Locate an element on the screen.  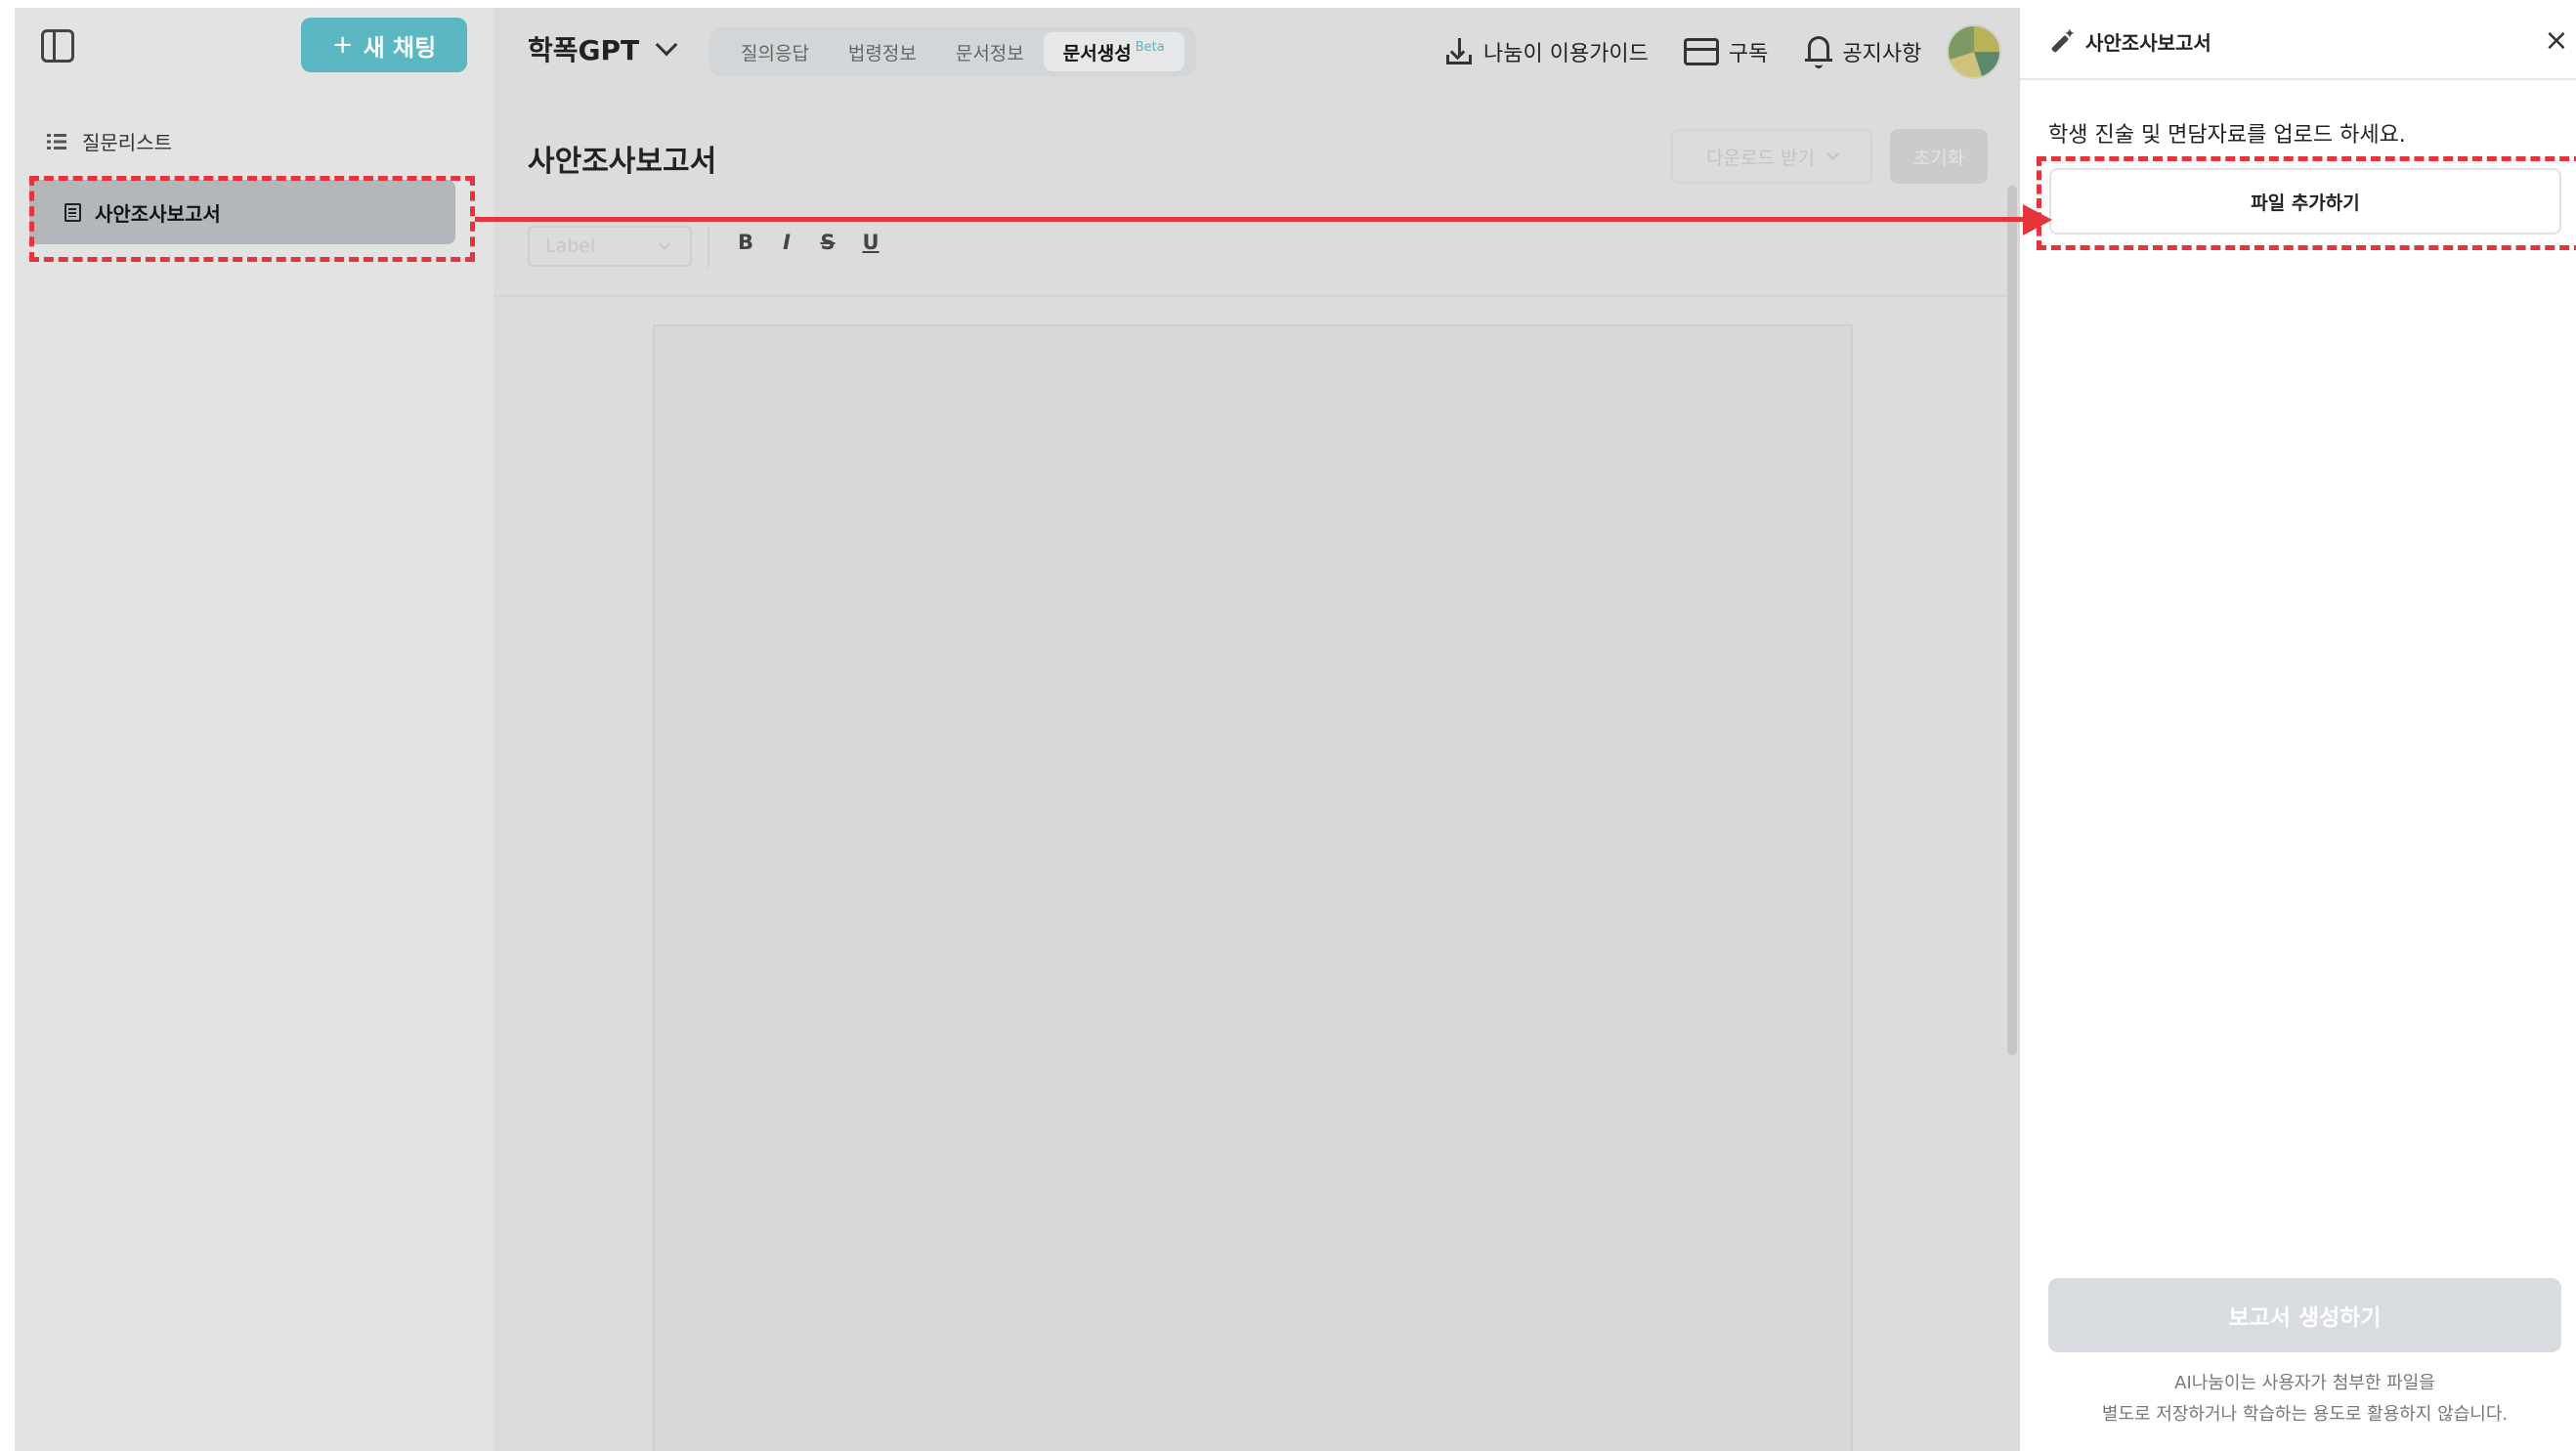
notice-link: 공지사항 is located at coordinates (1863, 52).